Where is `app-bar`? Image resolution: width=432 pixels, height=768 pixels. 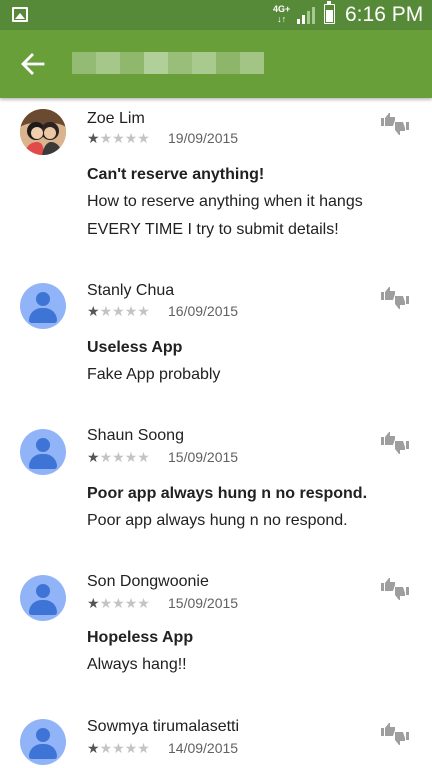
app-bar is located at coordinates (216, 64).